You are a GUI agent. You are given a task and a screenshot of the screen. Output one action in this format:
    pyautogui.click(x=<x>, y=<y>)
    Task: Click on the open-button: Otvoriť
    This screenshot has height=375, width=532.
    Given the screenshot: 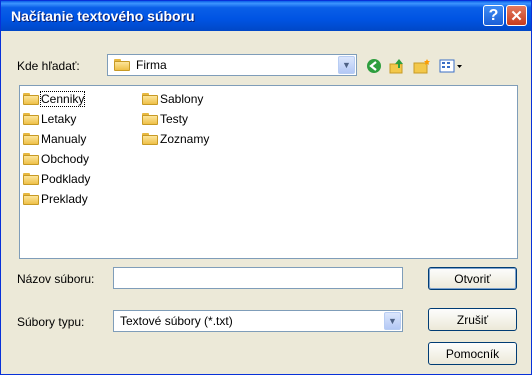 What is the action you would take?
    pyautogui.click(x=472, y=278)
    